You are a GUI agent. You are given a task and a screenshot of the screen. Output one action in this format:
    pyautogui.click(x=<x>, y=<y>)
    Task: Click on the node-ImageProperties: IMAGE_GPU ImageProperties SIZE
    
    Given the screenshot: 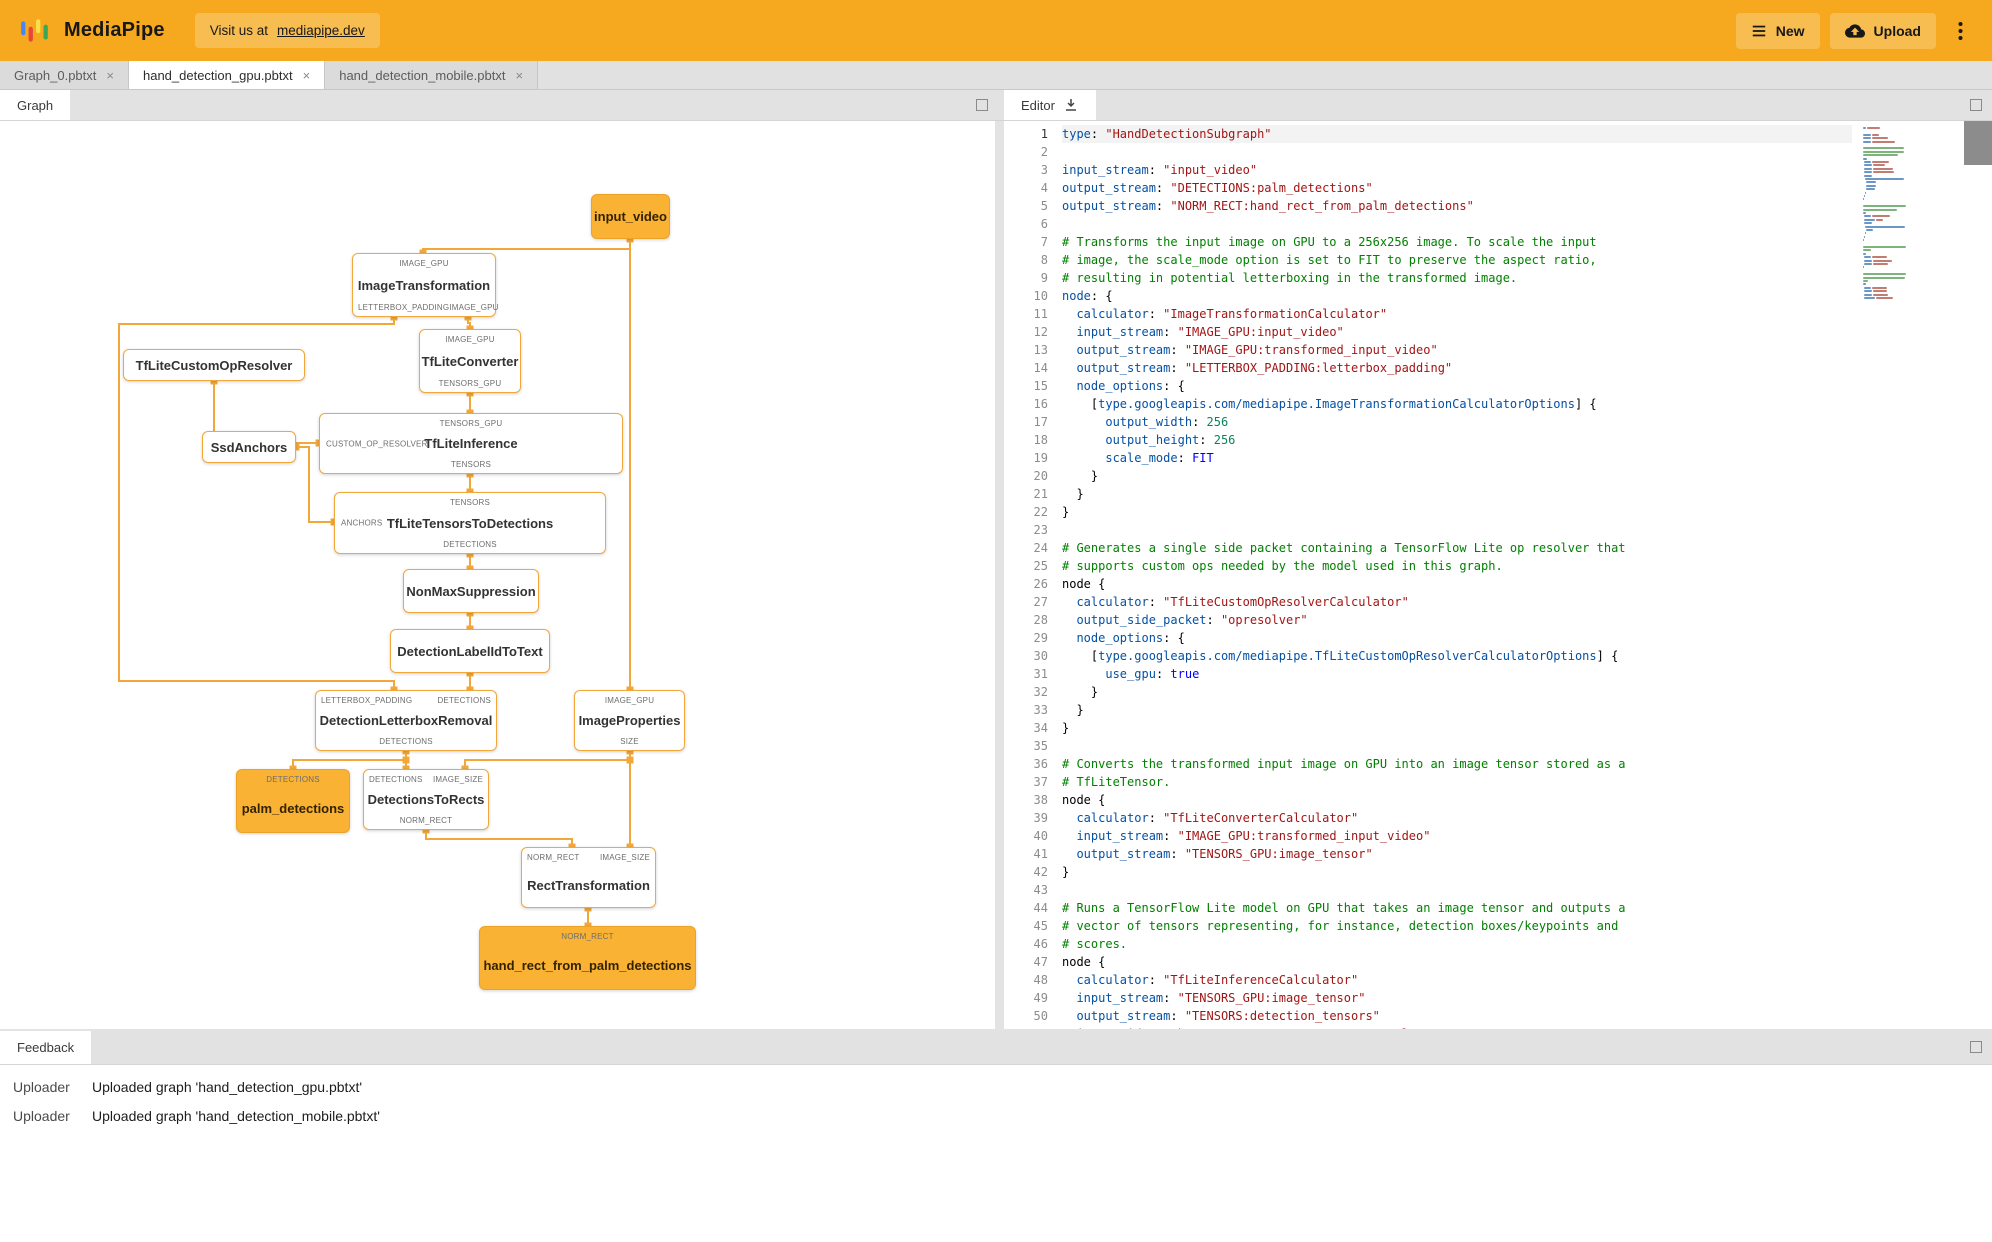 What is the action you would take?
    pyautogui.click(x=629, y=720)
    